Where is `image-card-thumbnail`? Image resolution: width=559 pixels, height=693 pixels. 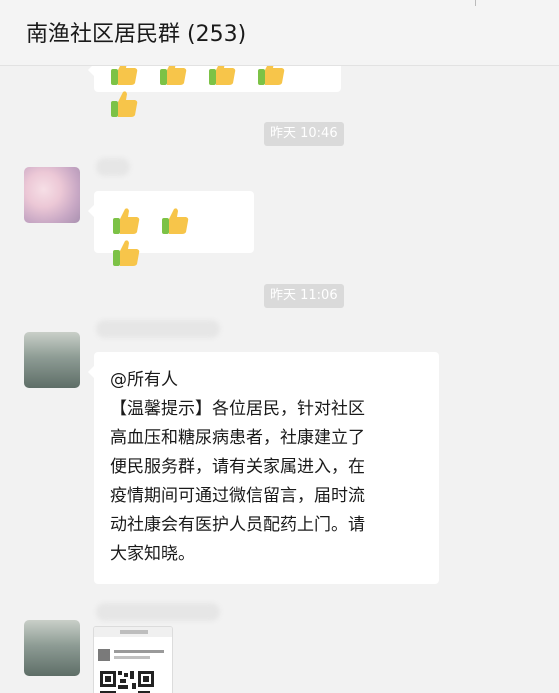
image-card-thumbnail is located at coordinates (133, 659).